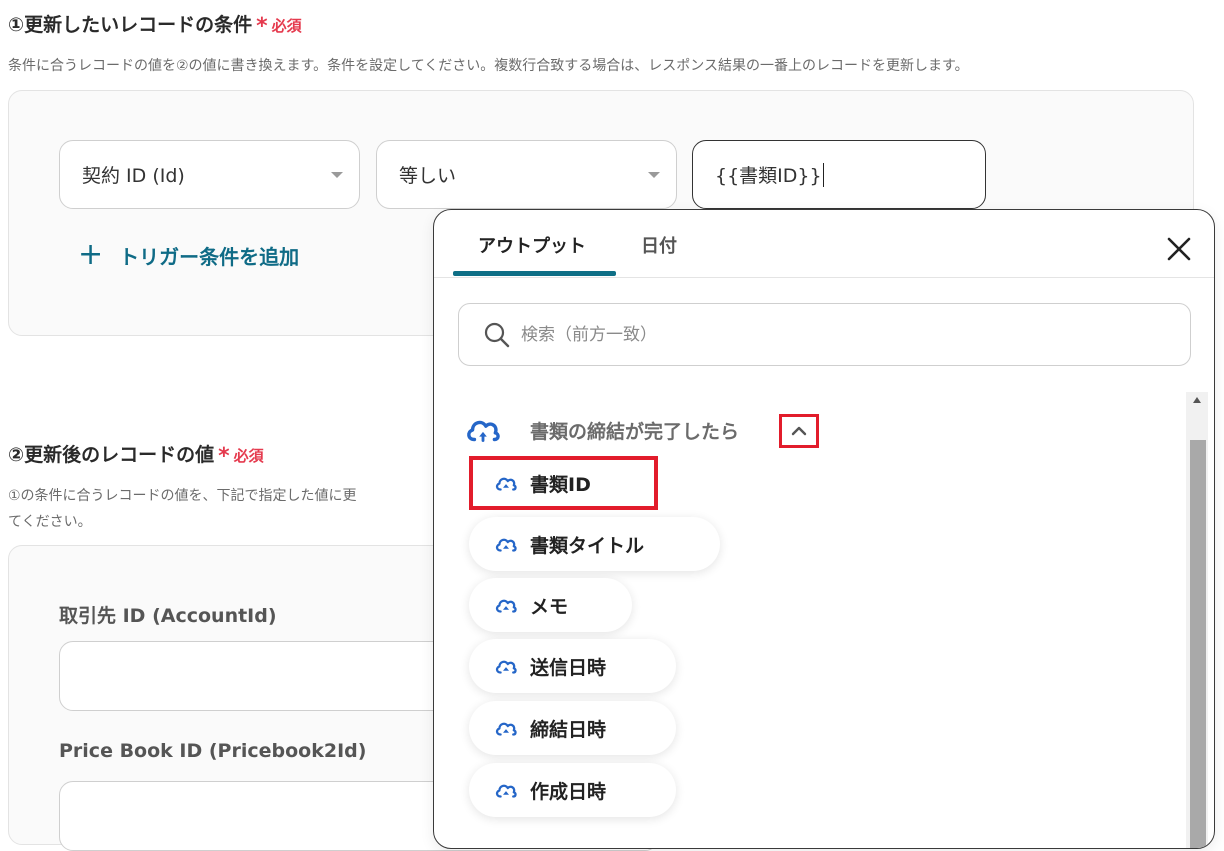 This screenshot has height=851, width=1224. I want to click on group-label: 書類の締結が完了したら, so click(635, 431).